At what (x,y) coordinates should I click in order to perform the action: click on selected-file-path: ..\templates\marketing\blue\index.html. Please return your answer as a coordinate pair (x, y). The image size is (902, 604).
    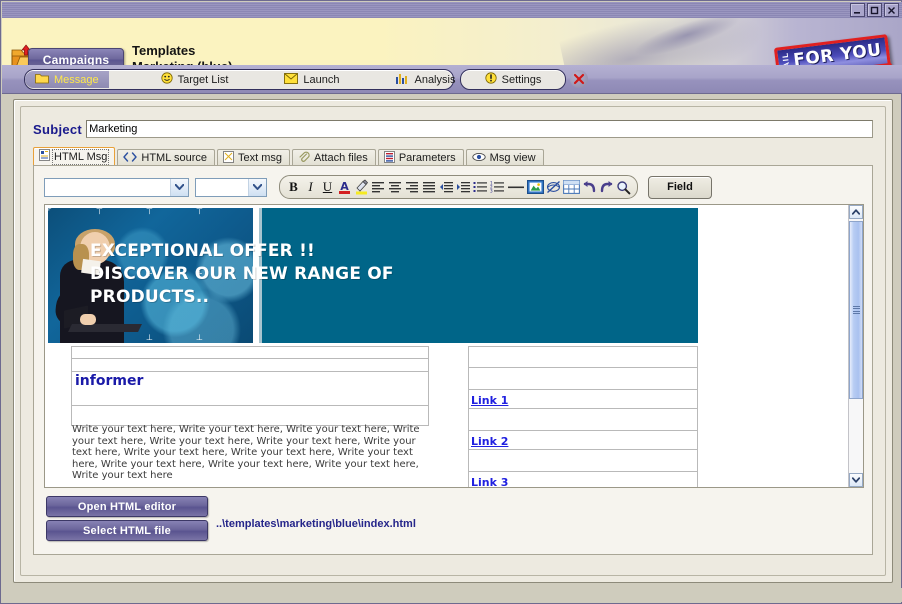
    Looking at the image, I should click on (316, 524).